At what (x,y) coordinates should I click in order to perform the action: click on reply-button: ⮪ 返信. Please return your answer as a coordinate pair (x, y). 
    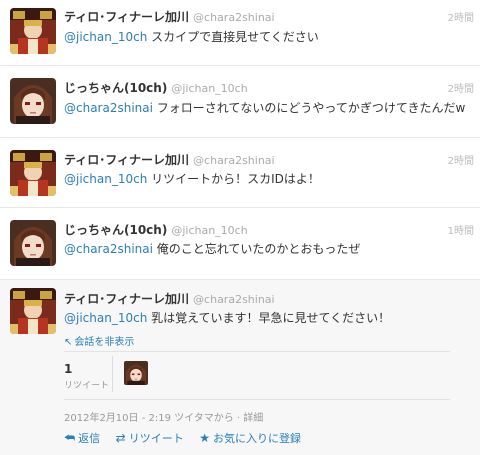
    Looking at the image, I should click on (82, 438).